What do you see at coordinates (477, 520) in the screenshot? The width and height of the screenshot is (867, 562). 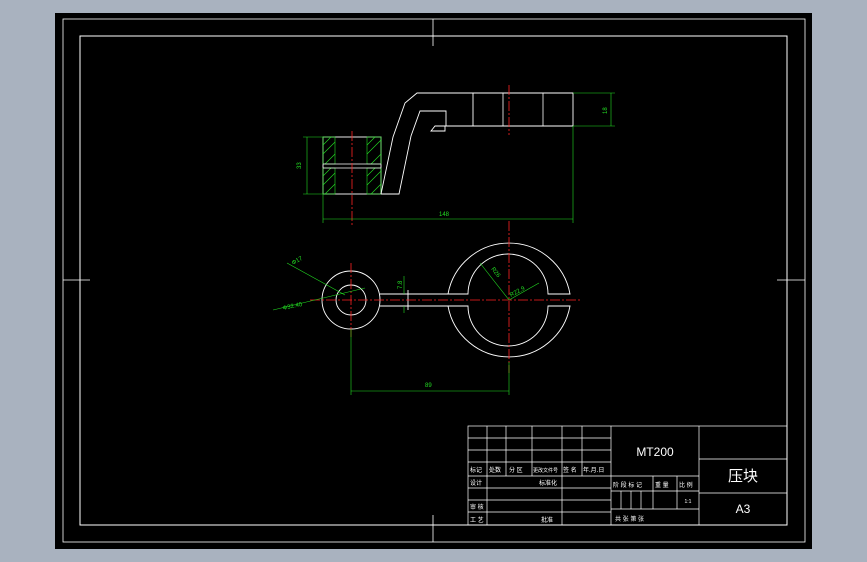 I see `tb-label-process: 工 艺` at bounding box center [477, 520].